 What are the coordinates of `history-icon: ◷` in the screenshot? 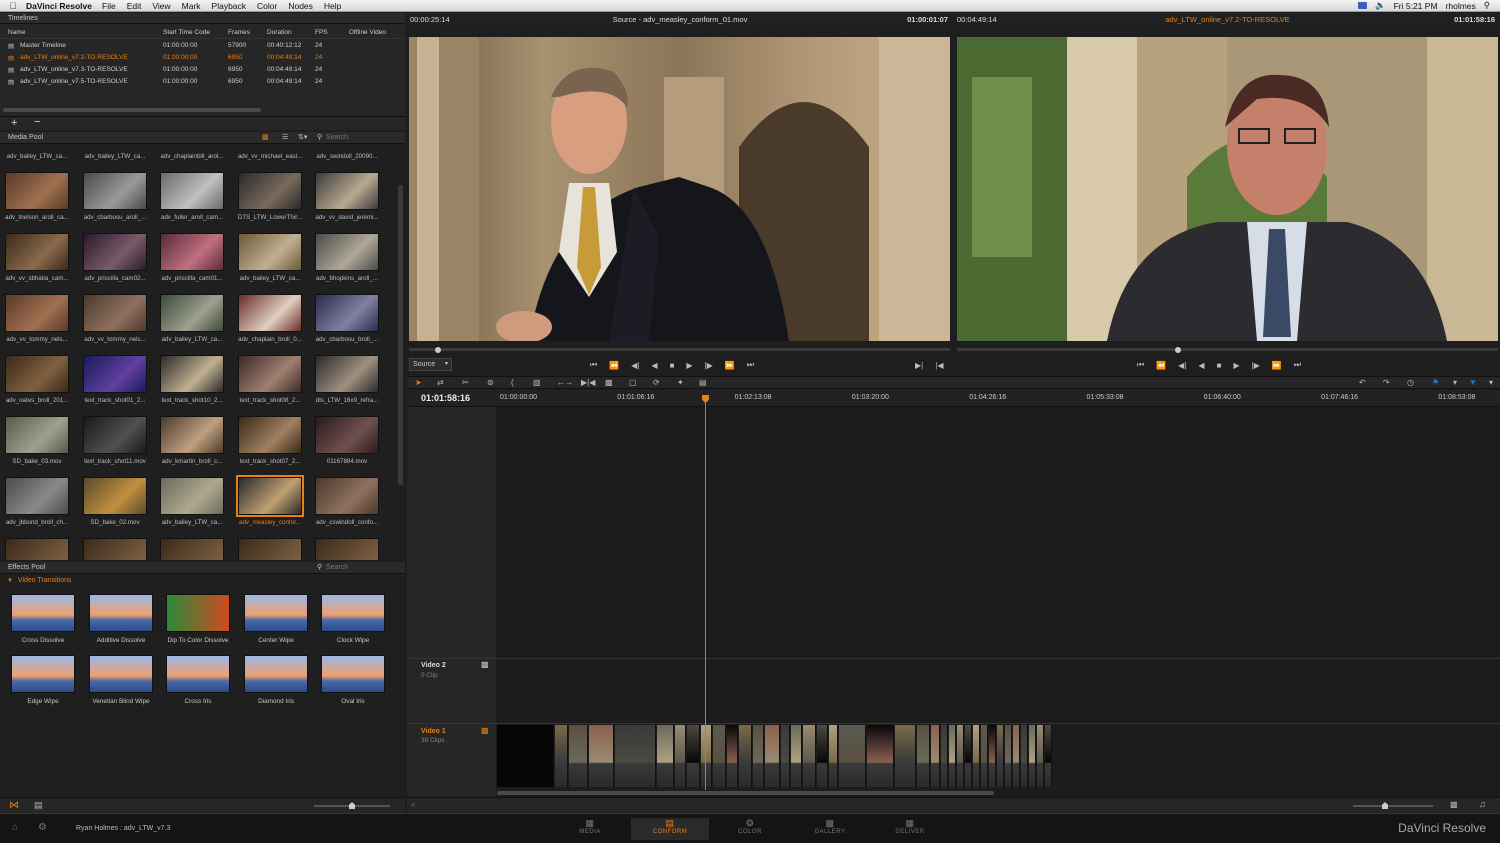 It's located at (1410, 382).